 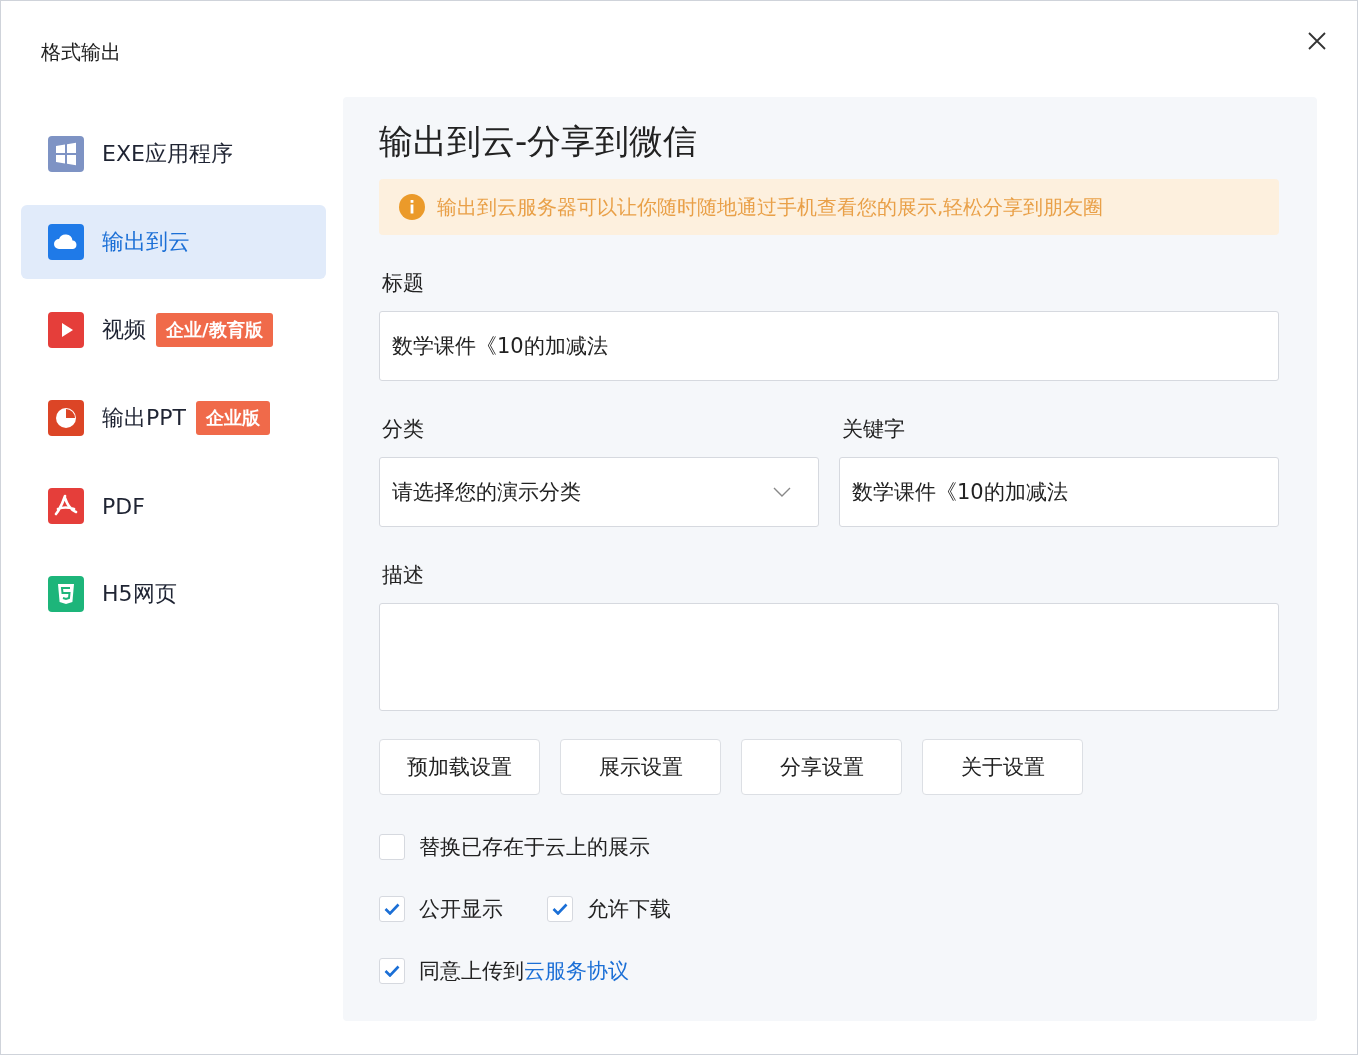 I want to click on sidebar-item: 输出PPT 企业版, so click(x=173, y=418).